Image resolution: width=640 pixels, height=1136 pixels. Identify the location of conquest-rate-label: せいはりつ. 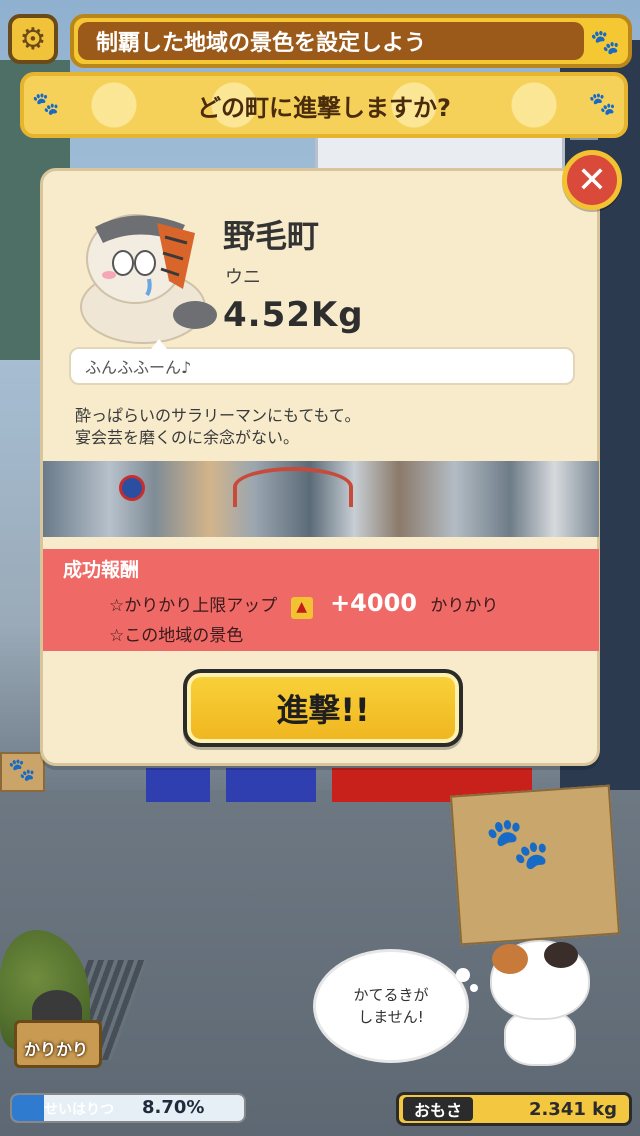
(79, 1110).